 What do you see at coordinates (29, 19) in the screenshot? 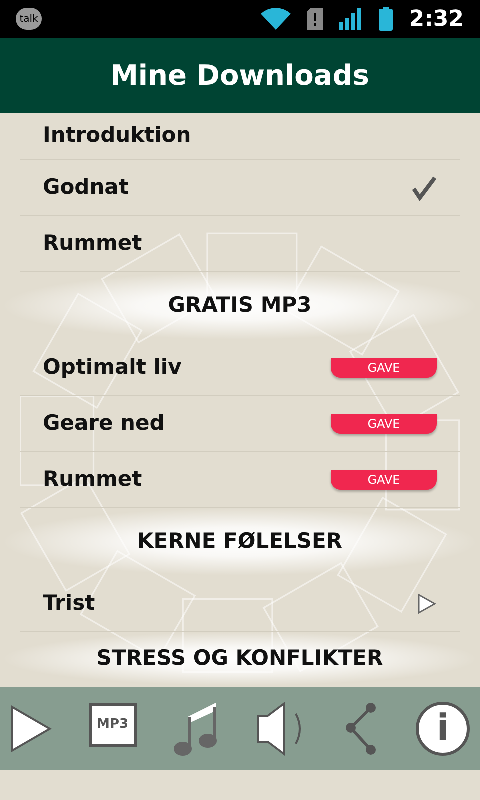
I see `chat-badge: talk` at bounding box center [29, 19].